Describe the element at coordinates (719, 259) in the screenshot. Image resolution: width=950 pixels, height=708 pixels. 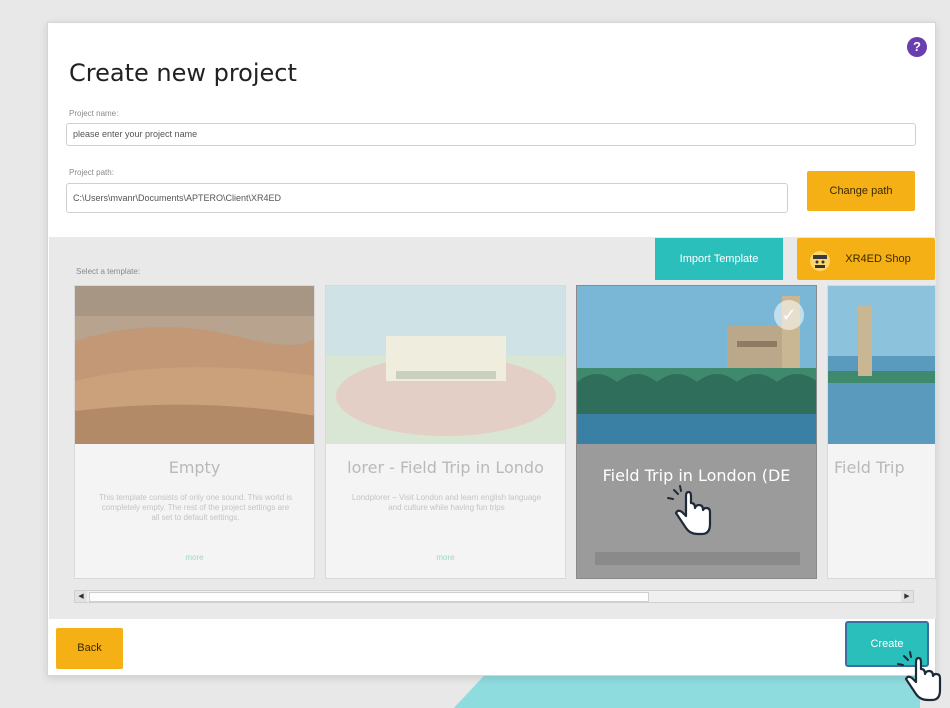
I see `import-template-button: Import Template` at that location.